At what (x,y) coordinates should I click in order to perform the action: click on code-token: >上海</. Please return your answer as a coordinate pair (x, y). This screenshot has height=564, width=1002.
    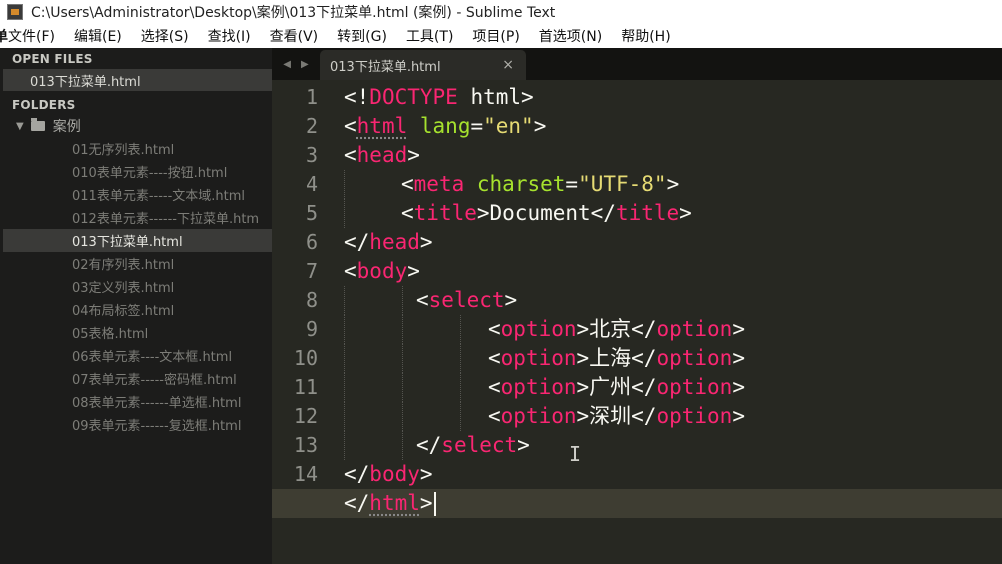
    Looking at the image, I should click on (616, 358).